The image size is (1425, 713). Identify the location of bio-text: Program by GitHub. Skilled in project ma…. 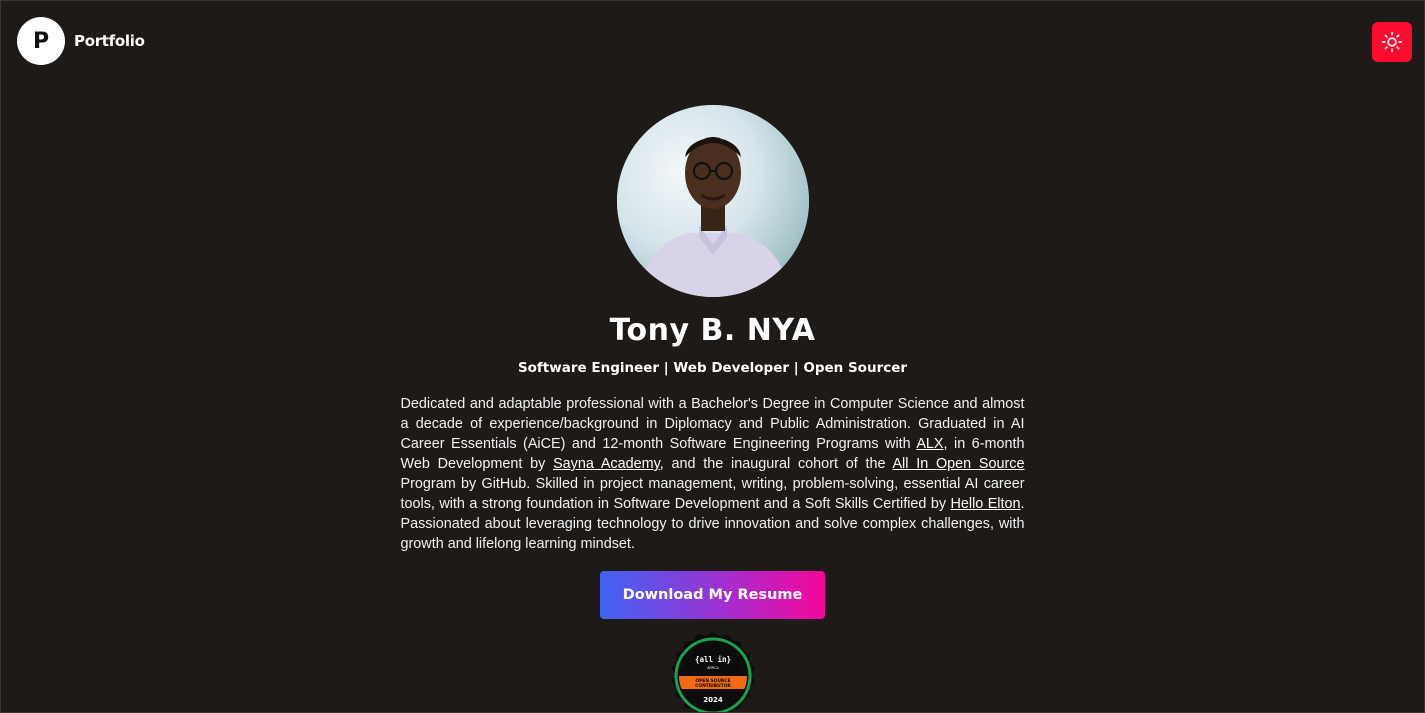
(712, 494).